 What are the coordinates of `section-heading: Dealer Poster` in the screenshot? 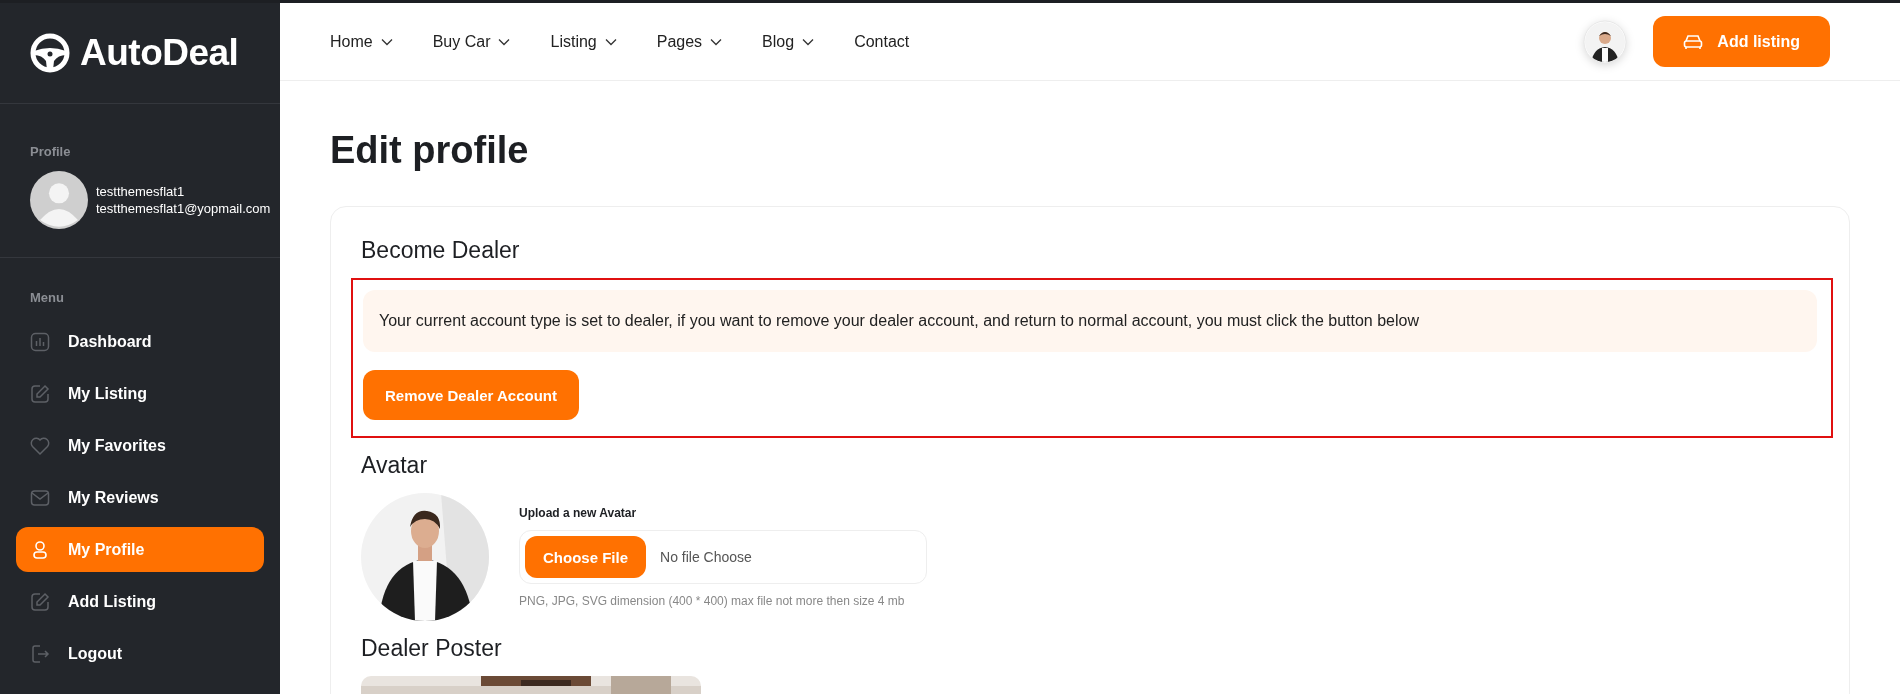 It's located at (432, 648).